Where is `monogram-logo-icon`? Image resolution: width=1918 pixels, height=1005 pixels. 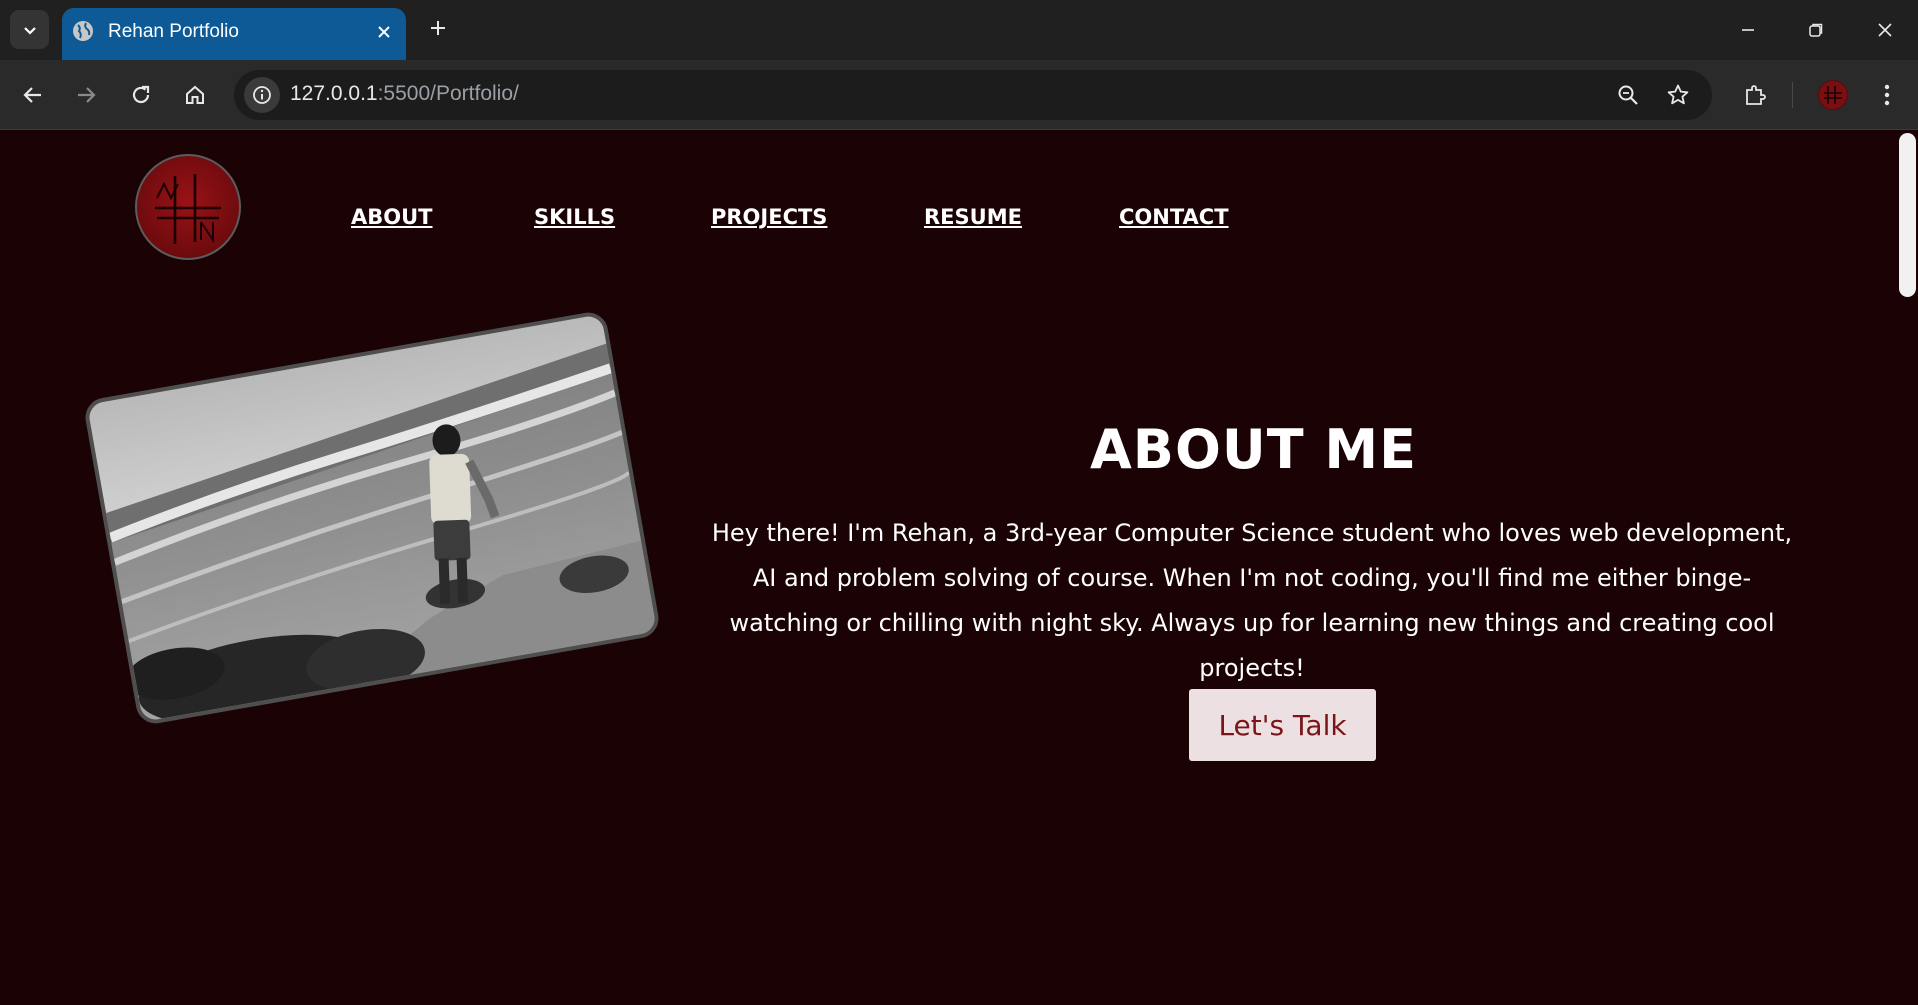
monogram-logo-icon is located at coordinates (188, 209).